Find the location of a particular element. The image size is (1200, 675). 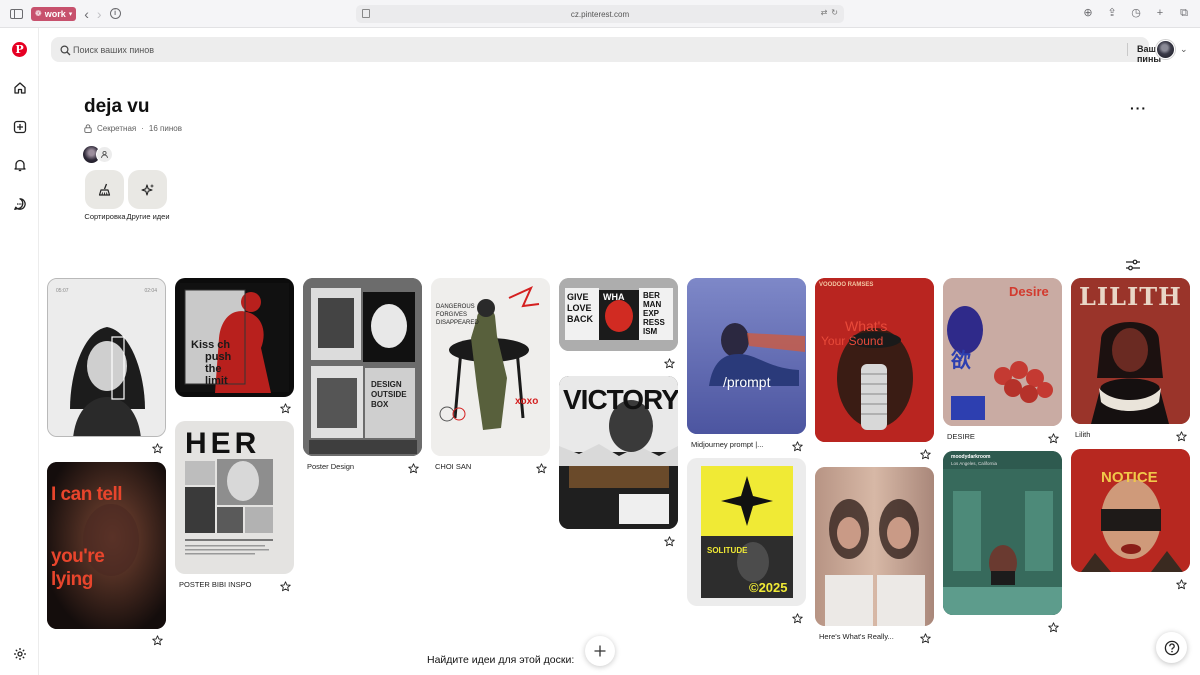

board-privacy: Секретная is located at coordinates (117, 128).